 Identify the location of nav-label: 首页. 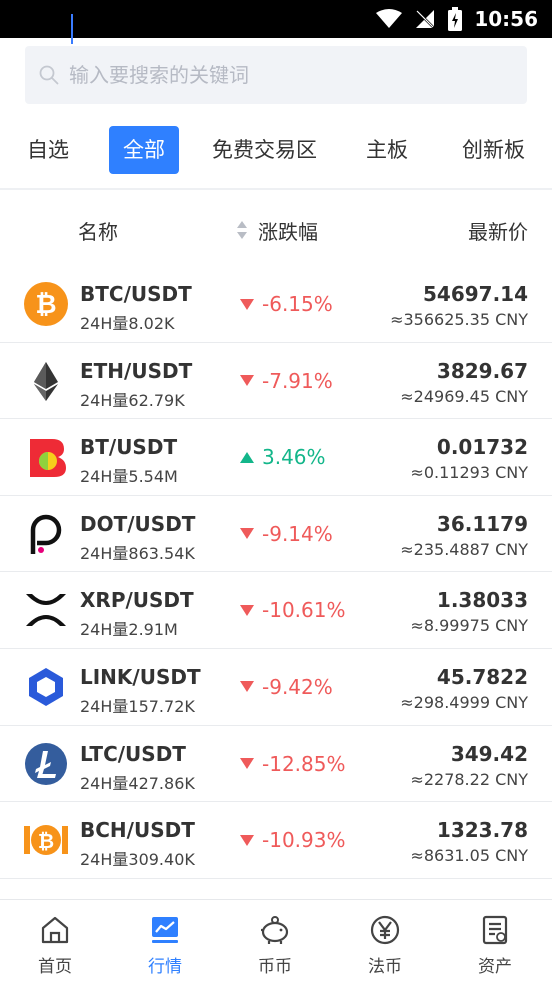
(55, 967).